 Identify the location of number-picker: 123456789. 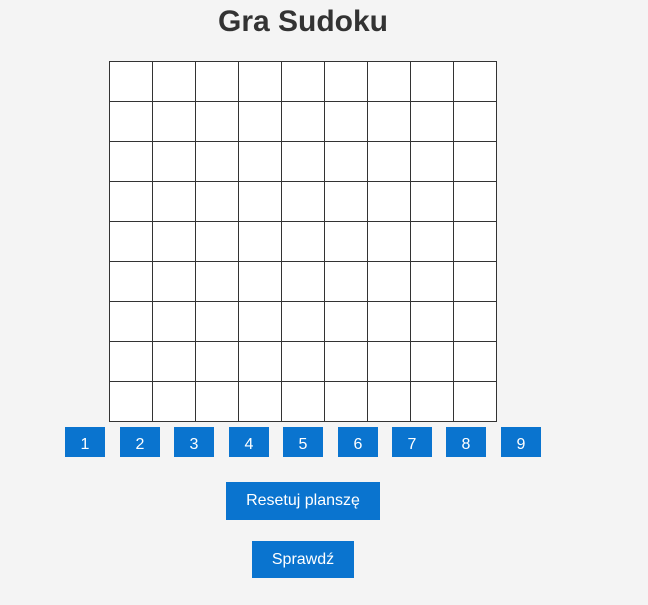
(305, 442).